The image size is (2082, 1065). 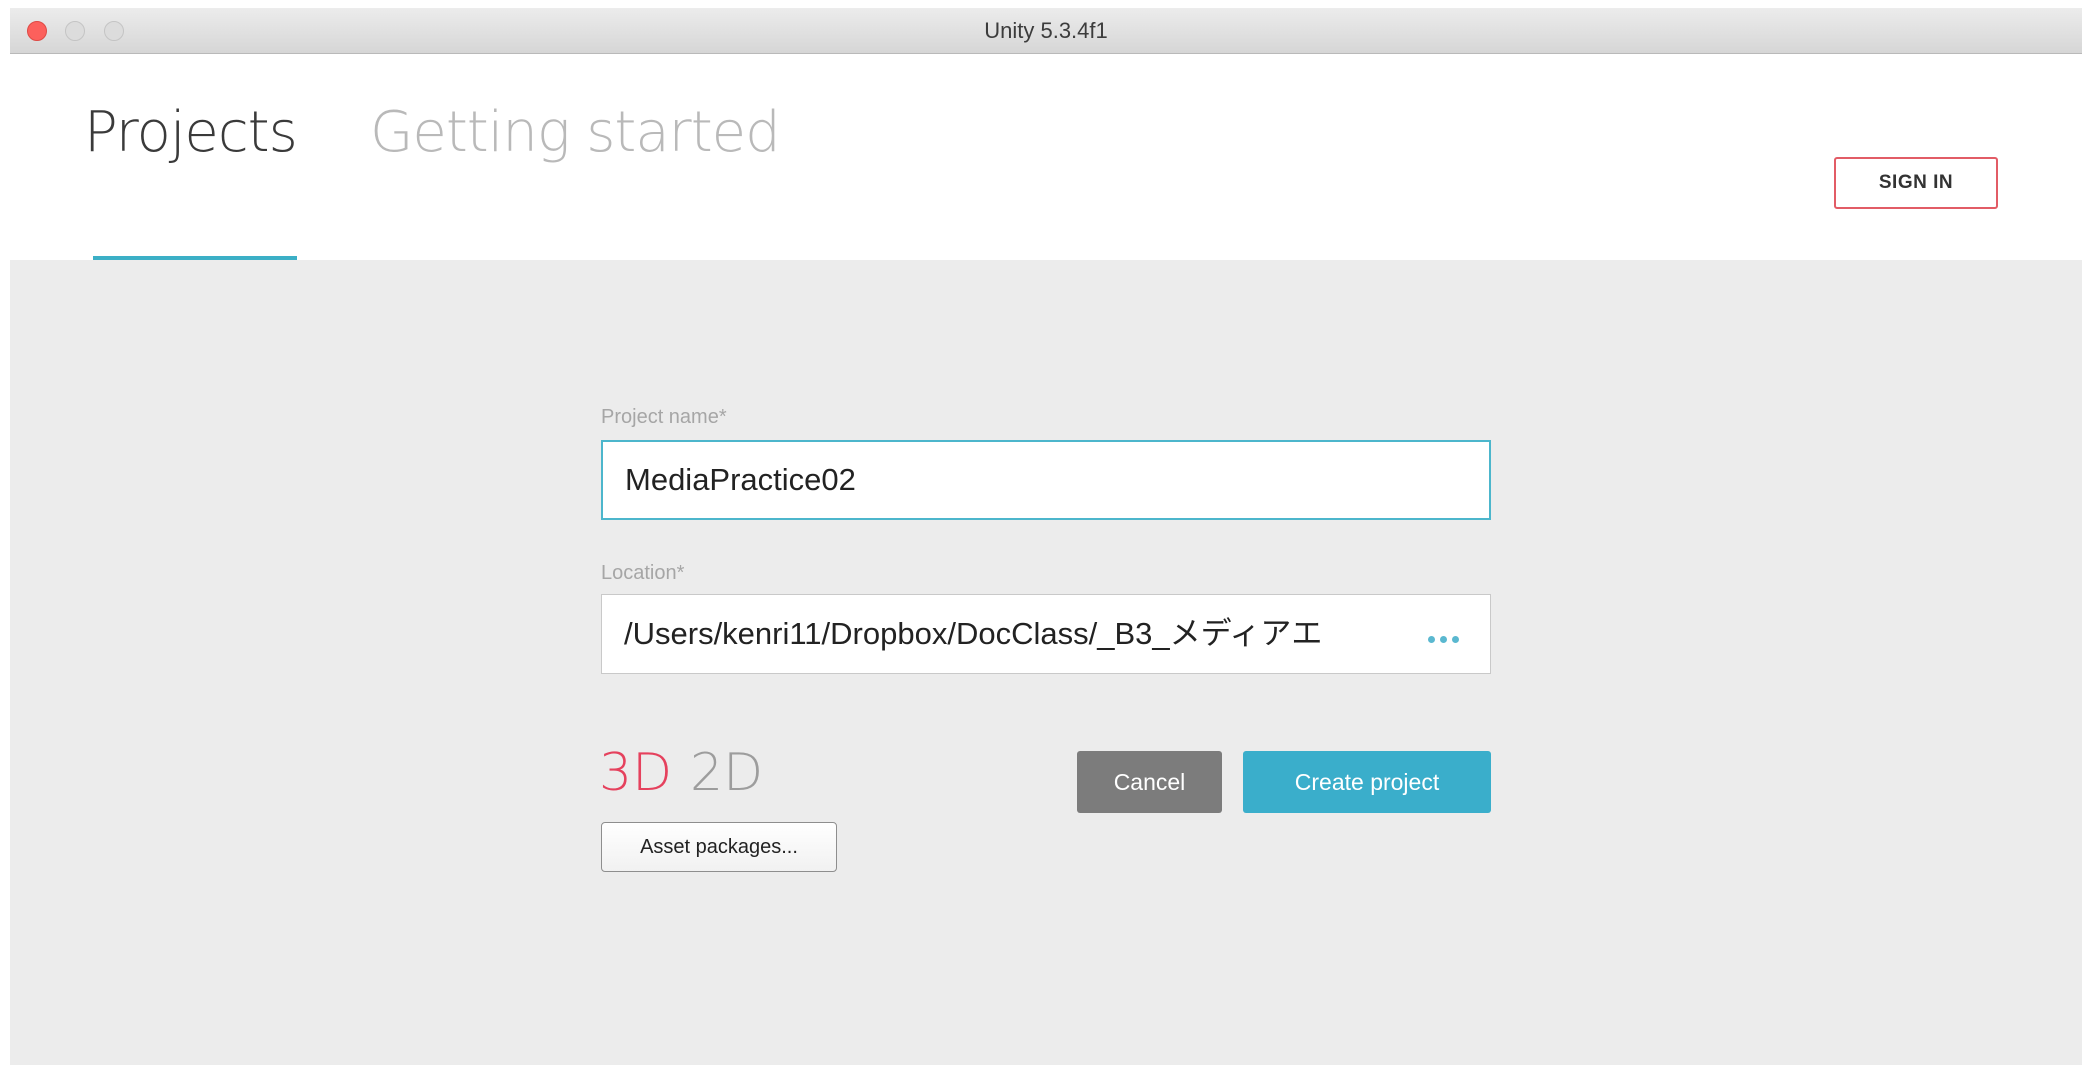 What do you see at coordinates (1149, 782) in the screenshot?
I see `cancel-button: Cancel` at bounding box center [1149, 782].